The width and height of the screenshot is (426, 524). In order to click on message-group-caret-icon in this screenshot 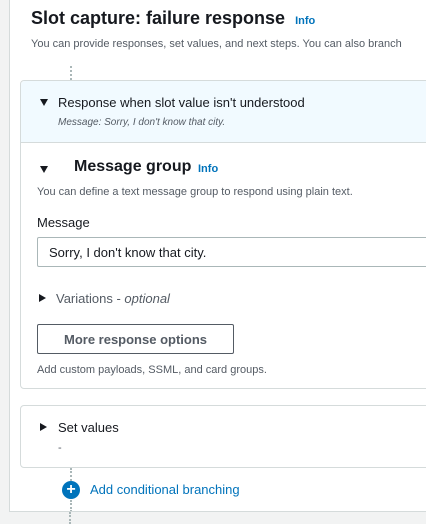, I will do `click(44, 169)`.